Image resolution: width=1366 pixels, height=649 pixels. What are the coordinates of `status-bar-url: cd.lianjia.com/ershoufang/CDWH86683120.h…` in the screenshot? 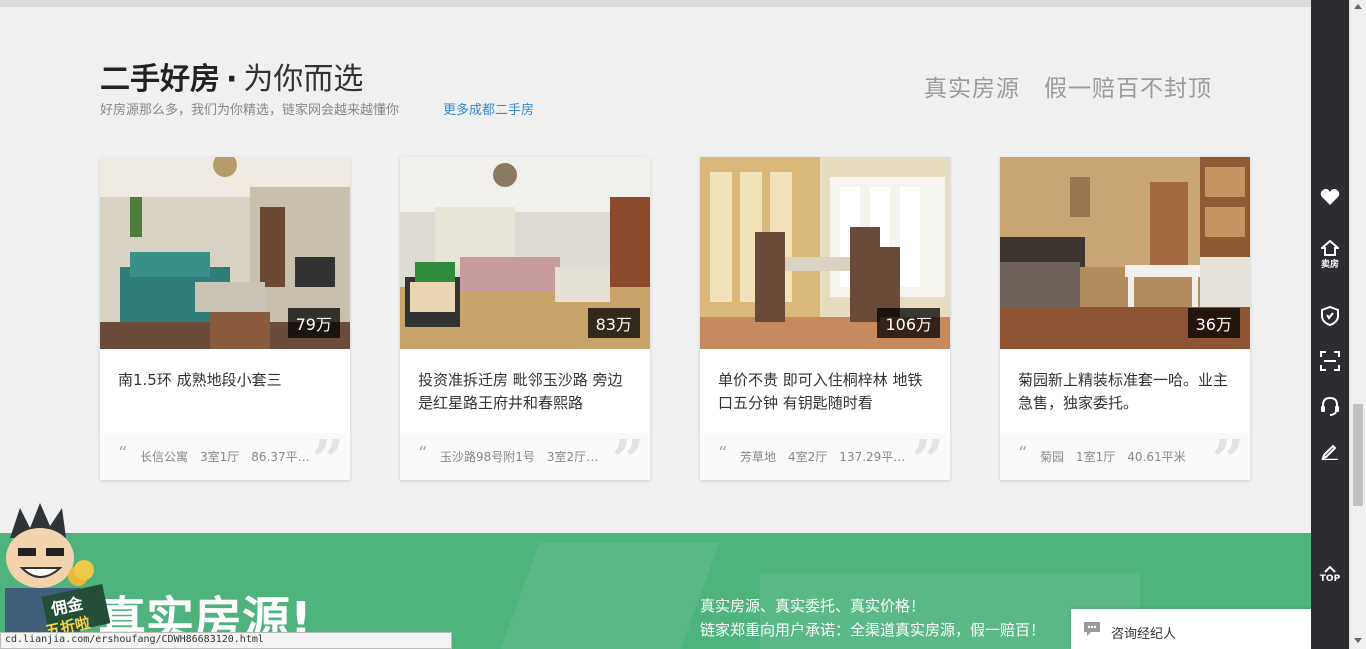 It's located at (226, 640).